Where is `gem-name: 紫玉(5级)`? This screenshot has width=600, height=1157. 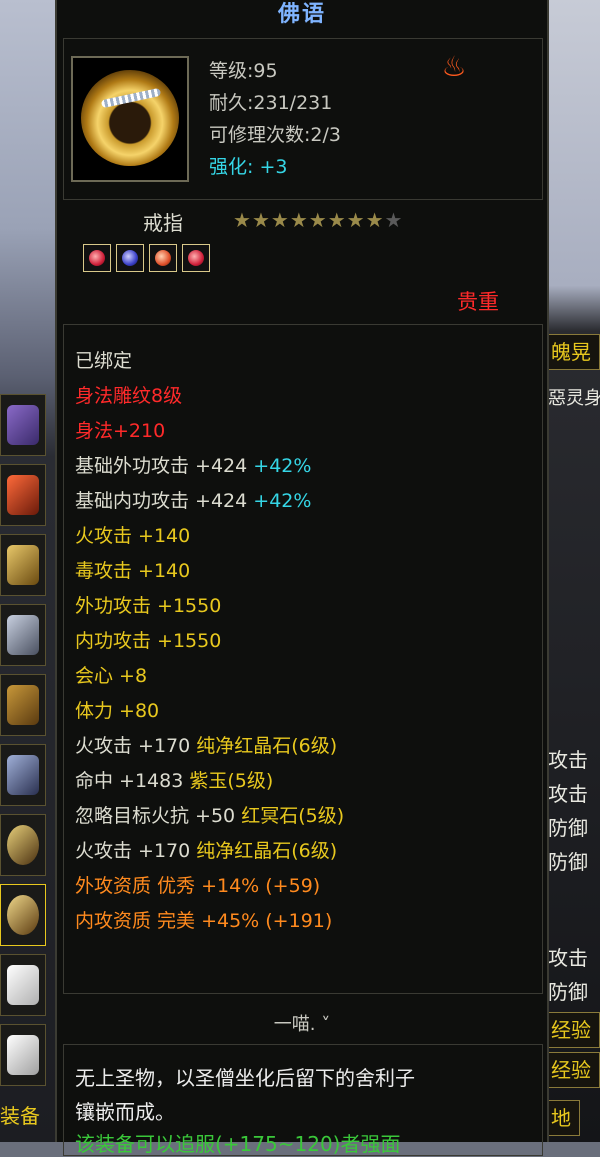
gem-name: 紫玉(5级) is located at coordinates (231, 781).